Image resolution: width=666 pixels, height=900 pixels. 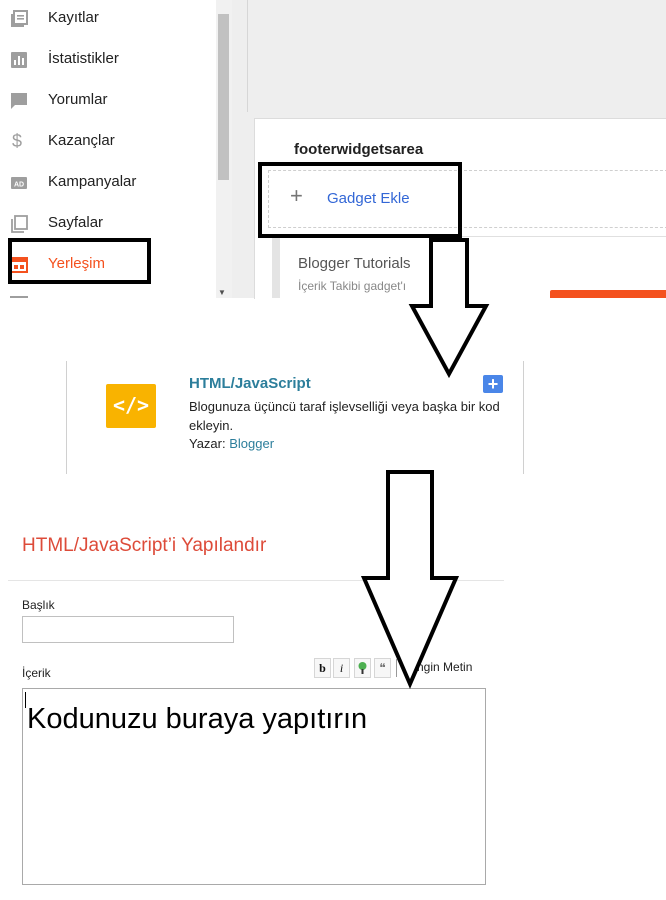 What do you see at coordinates (251, 443) in the screenshot?
I see `author-link: Blogger` at bounding box center [251, 443].